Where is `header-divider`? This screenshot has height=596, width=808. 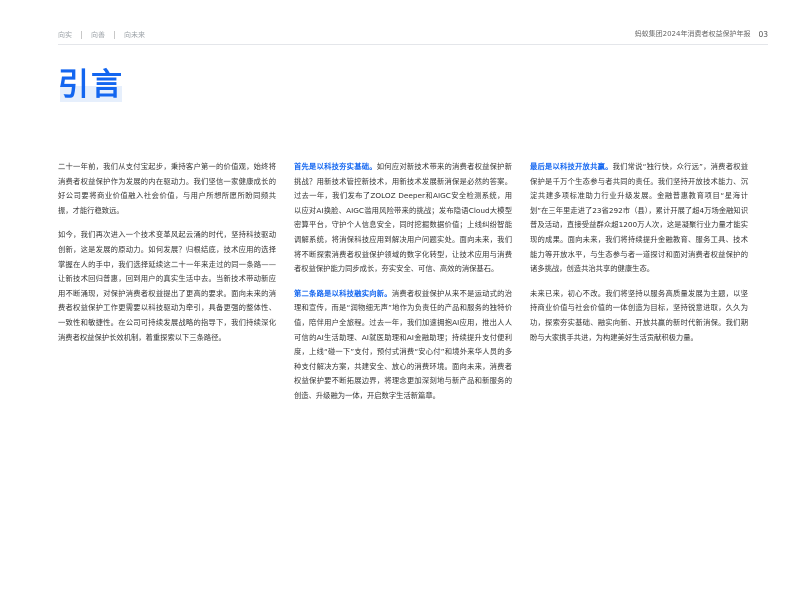 header-divider is located at coordinates (413, 44).